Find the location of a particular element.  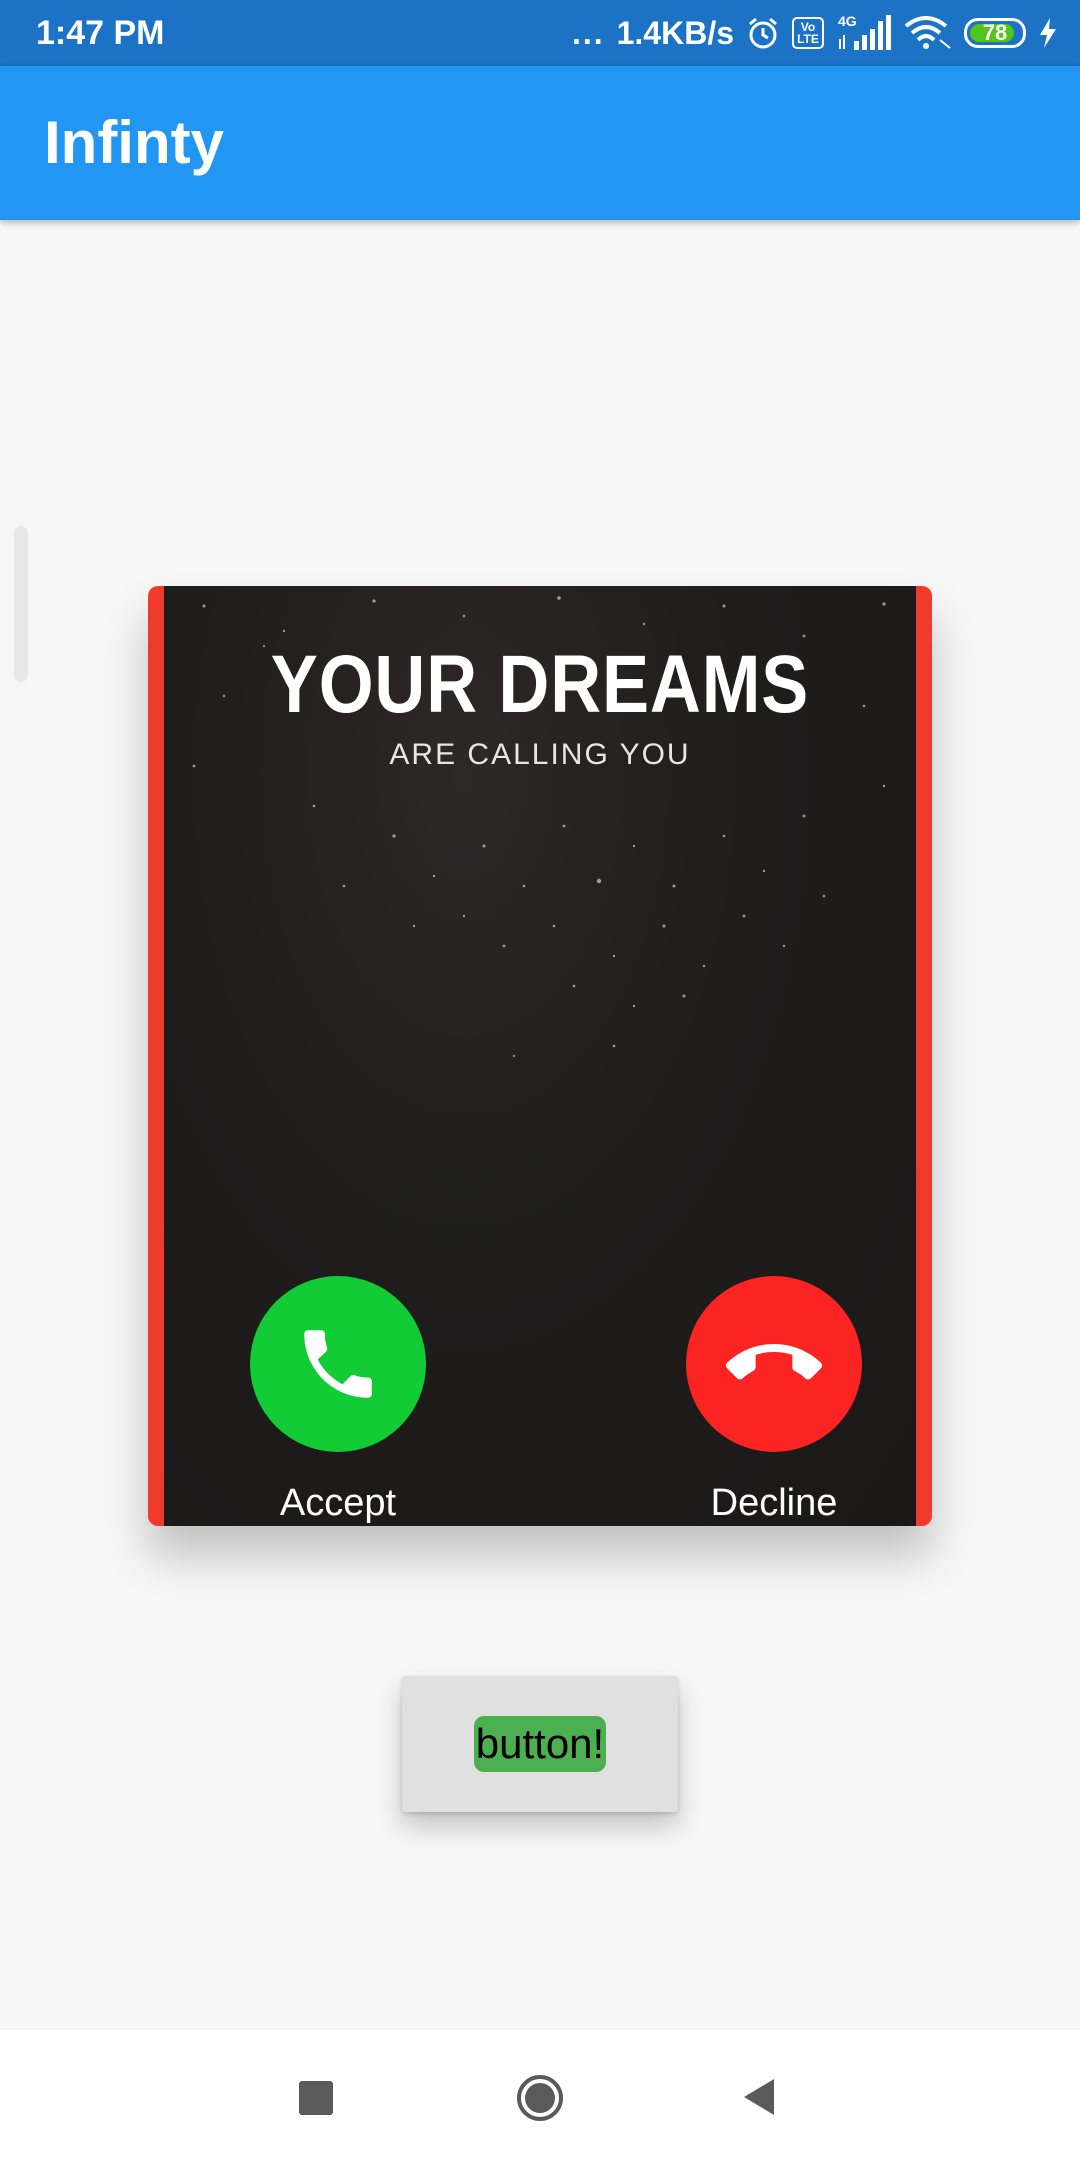

scroll-indicator is located at coordinates (21, 604).